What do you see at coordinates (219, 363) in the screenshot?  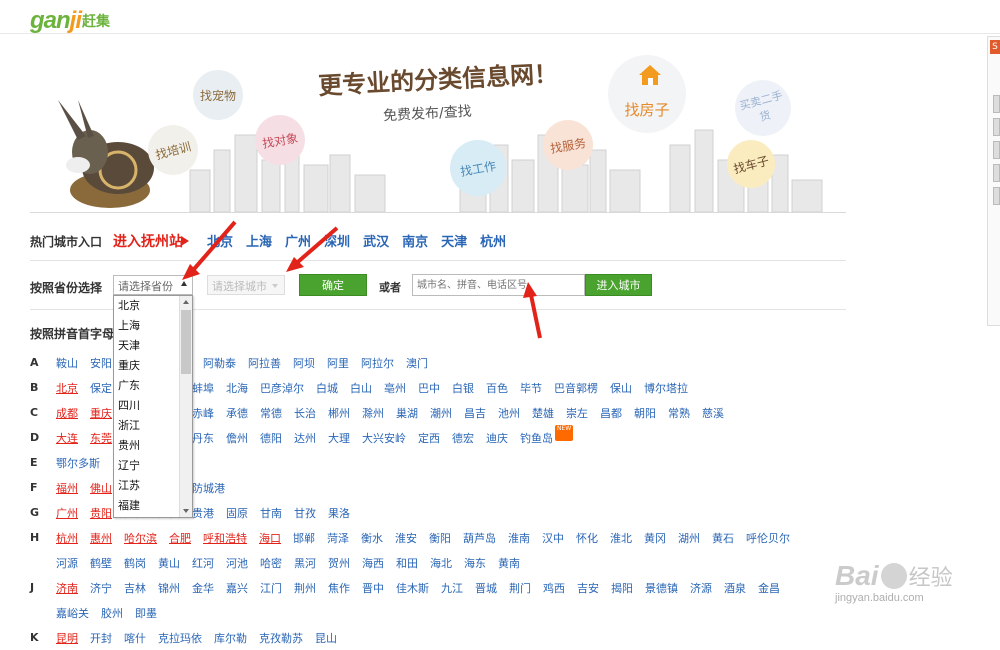 I see `city-link: 阿勒泰` at bounding box center [219, 363].